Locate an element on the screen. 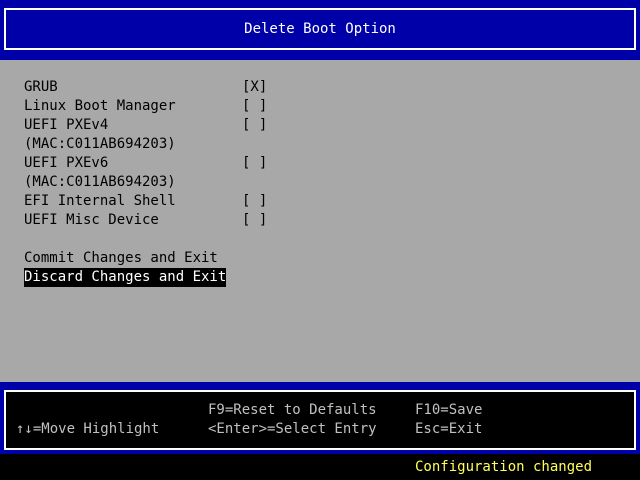 This screenshot has height=480, width=640. discard-changes-and-exit: Discard Changes and Exit is located at coordinates (125, 277).